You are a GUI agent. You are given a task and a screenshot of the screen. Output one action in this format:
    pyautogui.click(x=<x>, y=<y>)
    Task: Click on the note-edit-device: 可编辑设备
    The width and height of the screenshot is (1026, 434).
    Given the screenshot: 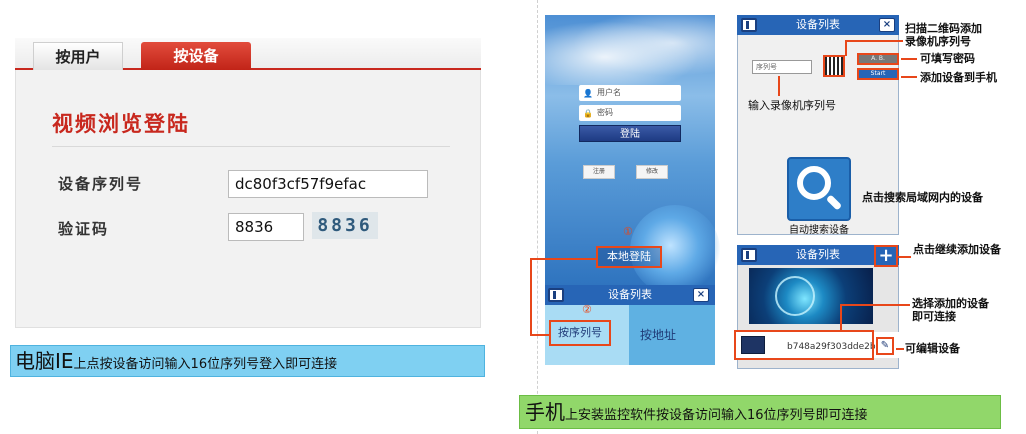 What is the action you would take?
    pyautogui.click(x=932, y=348)
    